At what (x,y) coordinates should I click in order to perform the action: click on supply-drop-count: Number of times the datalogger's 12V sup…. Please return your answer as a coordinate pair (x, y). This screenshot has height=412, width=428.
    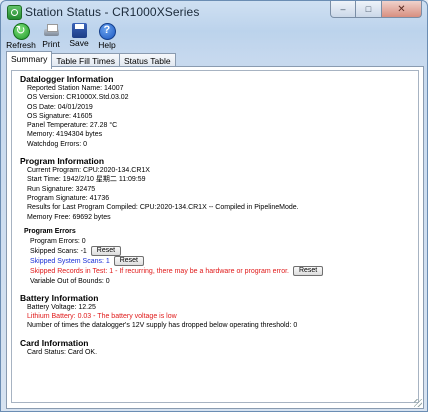
    Looking at the image, I should click on (162, 326).